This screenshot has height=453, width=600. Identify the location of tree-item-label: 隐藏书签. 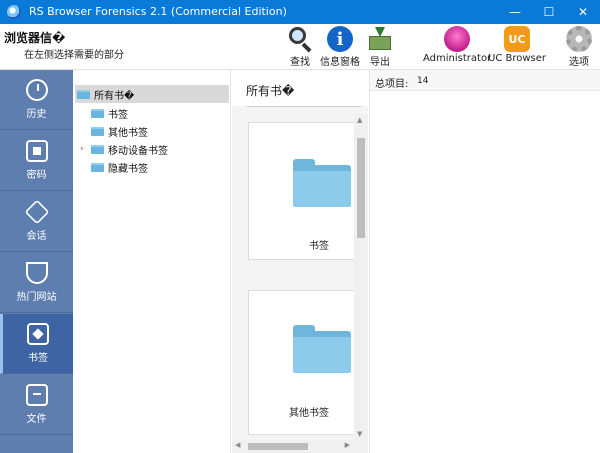
(128, 169).